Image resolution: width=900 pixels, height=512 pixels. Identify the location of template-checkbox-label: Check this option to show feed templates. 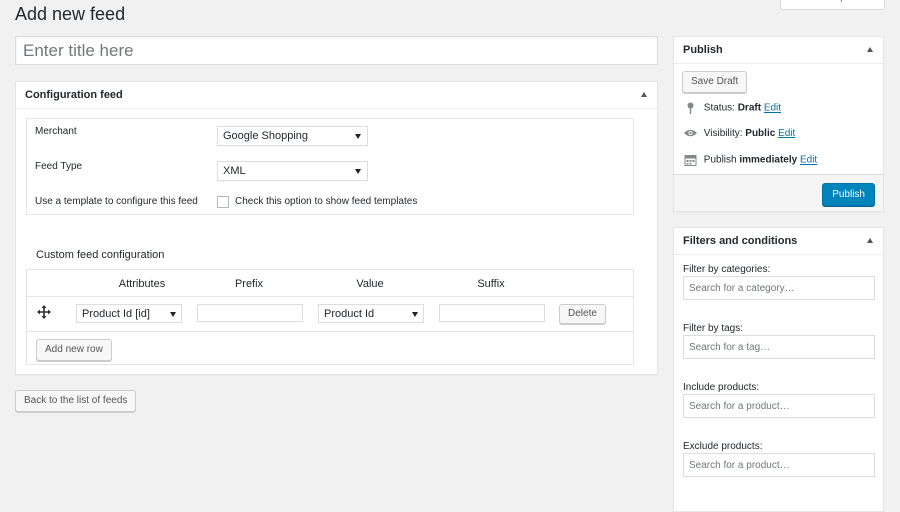
(326, 201).